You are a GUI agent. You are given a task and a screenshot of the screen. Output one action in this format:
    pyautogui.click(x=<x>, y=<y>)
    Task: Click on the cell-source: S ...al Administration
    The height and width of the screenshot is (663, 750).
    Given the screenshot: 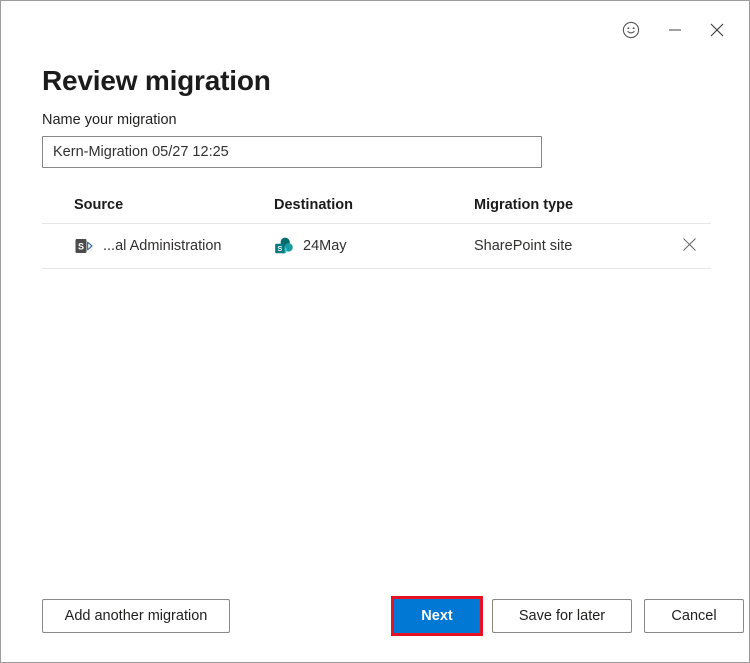 What is the action you would take?
    pyautogui.click(x=142, y=246)
    